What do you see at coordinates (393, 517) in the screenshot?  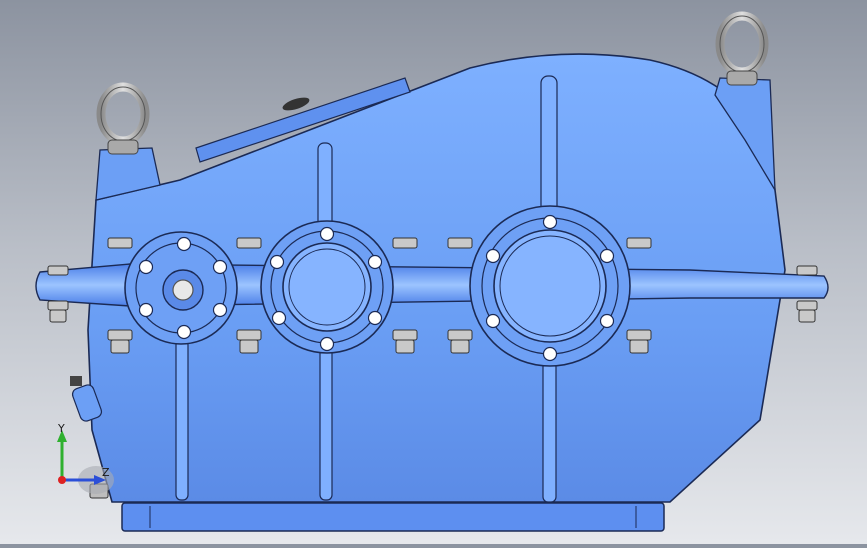 I see `base-plate` at bounding box center [393, 517].